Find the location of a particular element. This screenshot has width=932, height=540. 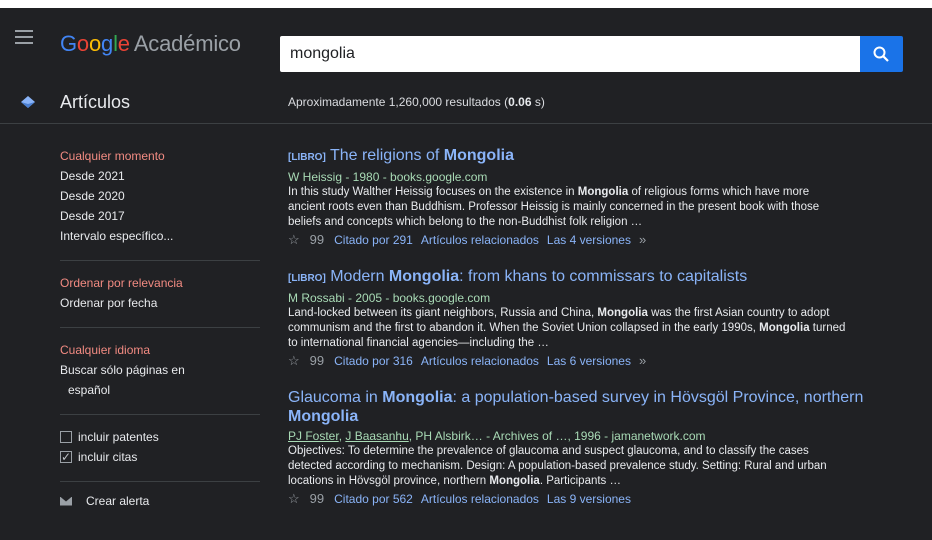

search-icon is located at coordinates (881, 54).